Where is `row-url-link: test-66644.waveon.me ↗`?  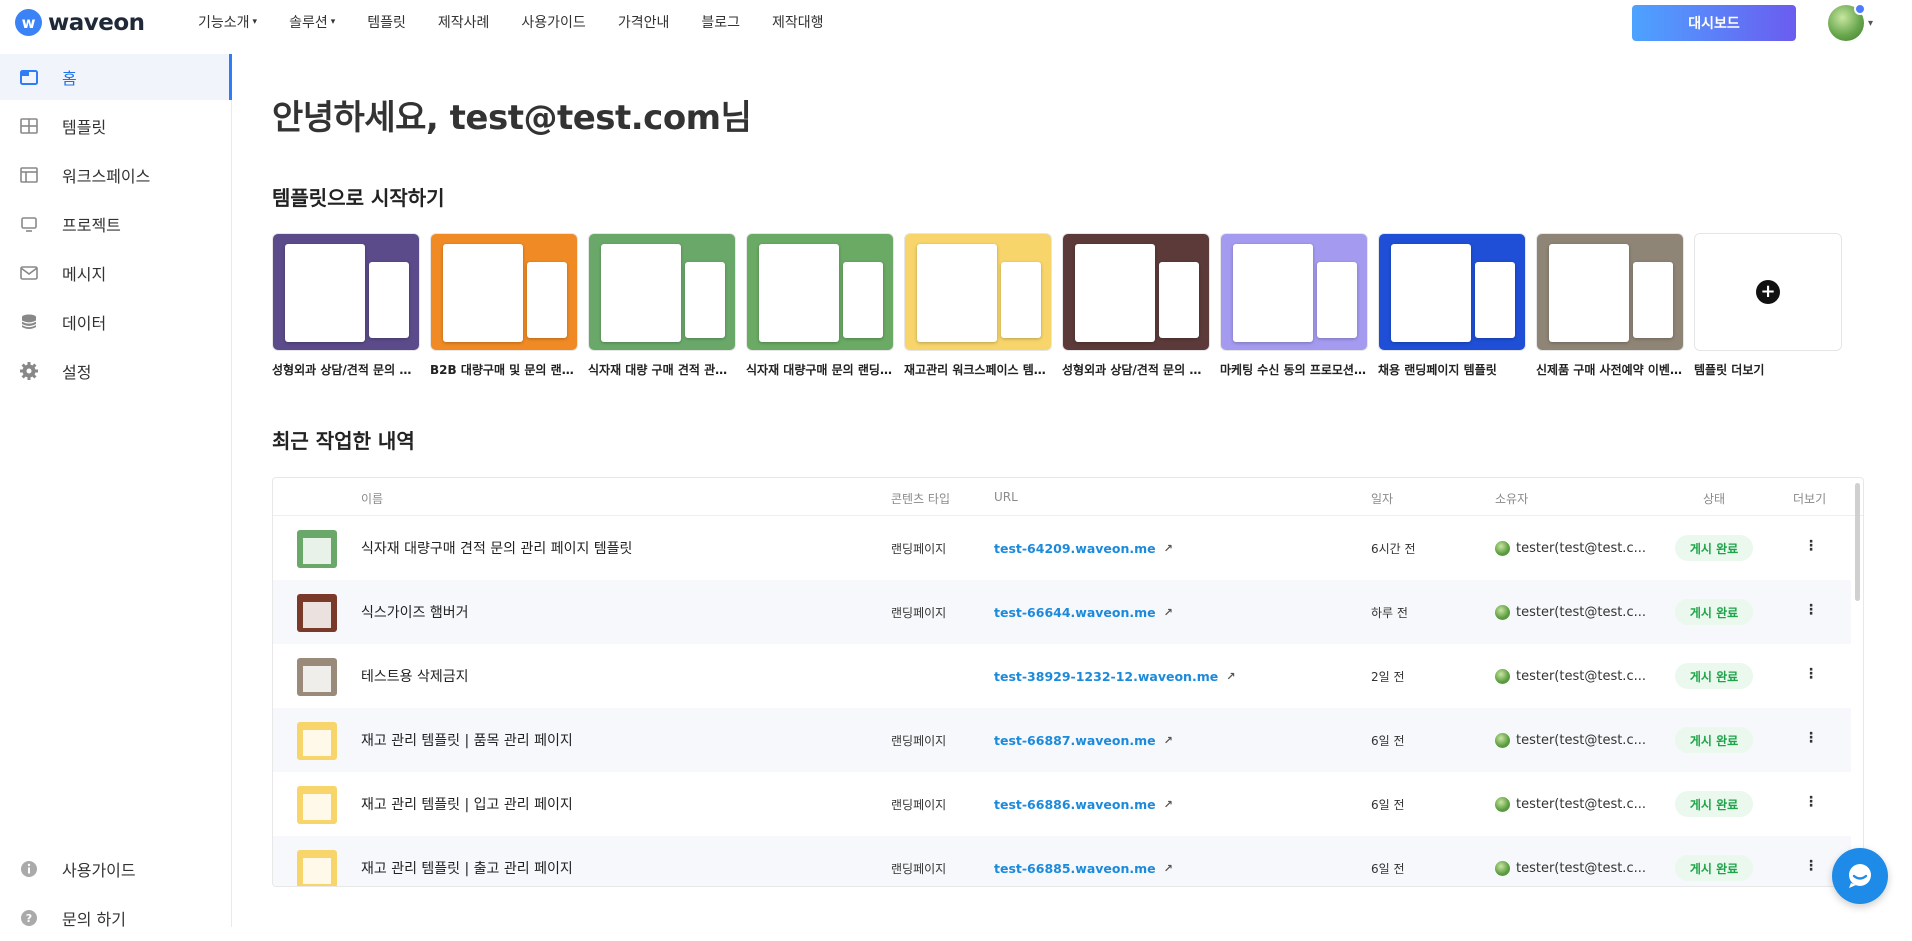
row-url-link: test-66644.waveon.me ↗ is located at coordinates (1083, 612).